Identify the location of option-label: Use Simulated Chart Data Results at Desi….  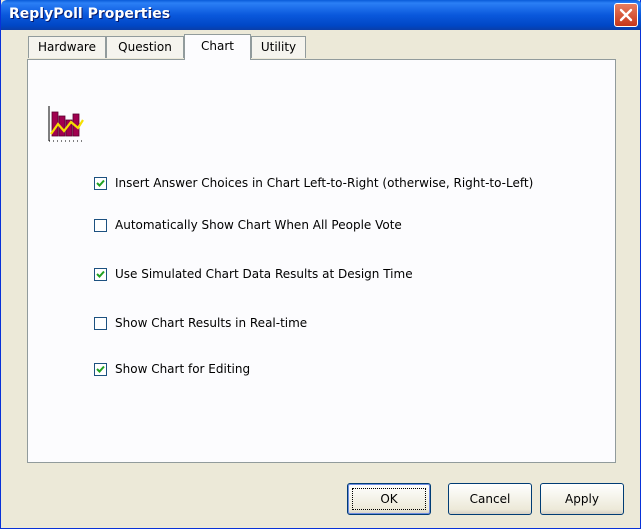
(264, 274).